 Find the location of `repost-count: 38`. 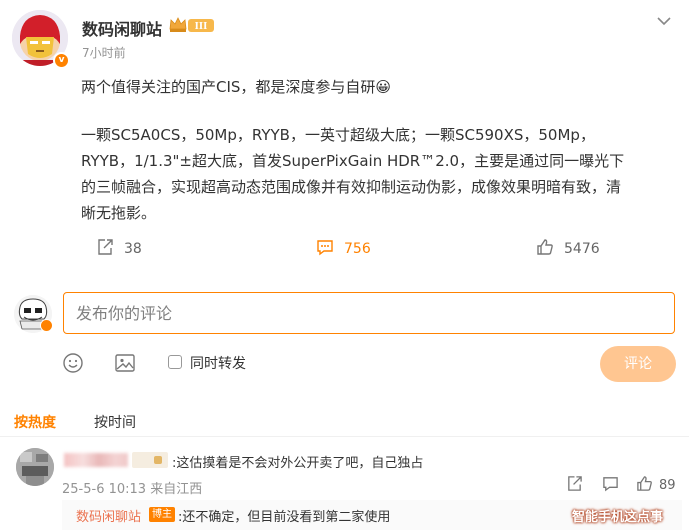

repost-count: 38 is located at coordinates (133, 249).